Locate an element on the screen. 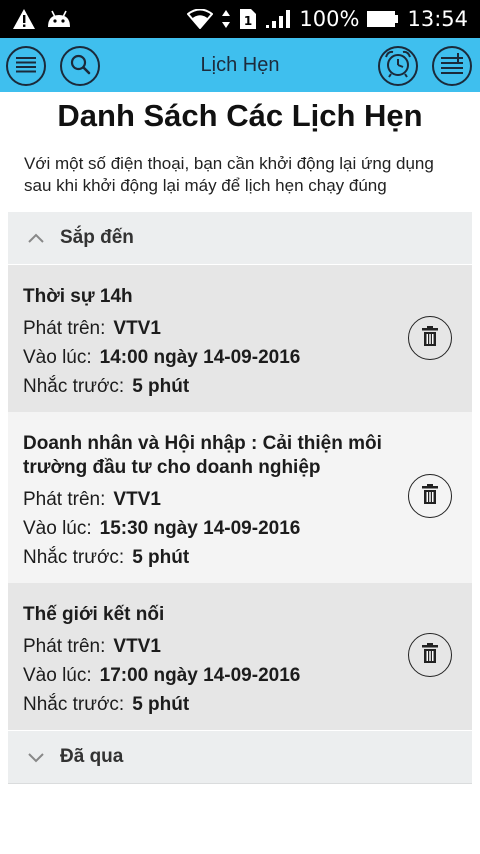  warning-icon is located at coordinates (24, 19).